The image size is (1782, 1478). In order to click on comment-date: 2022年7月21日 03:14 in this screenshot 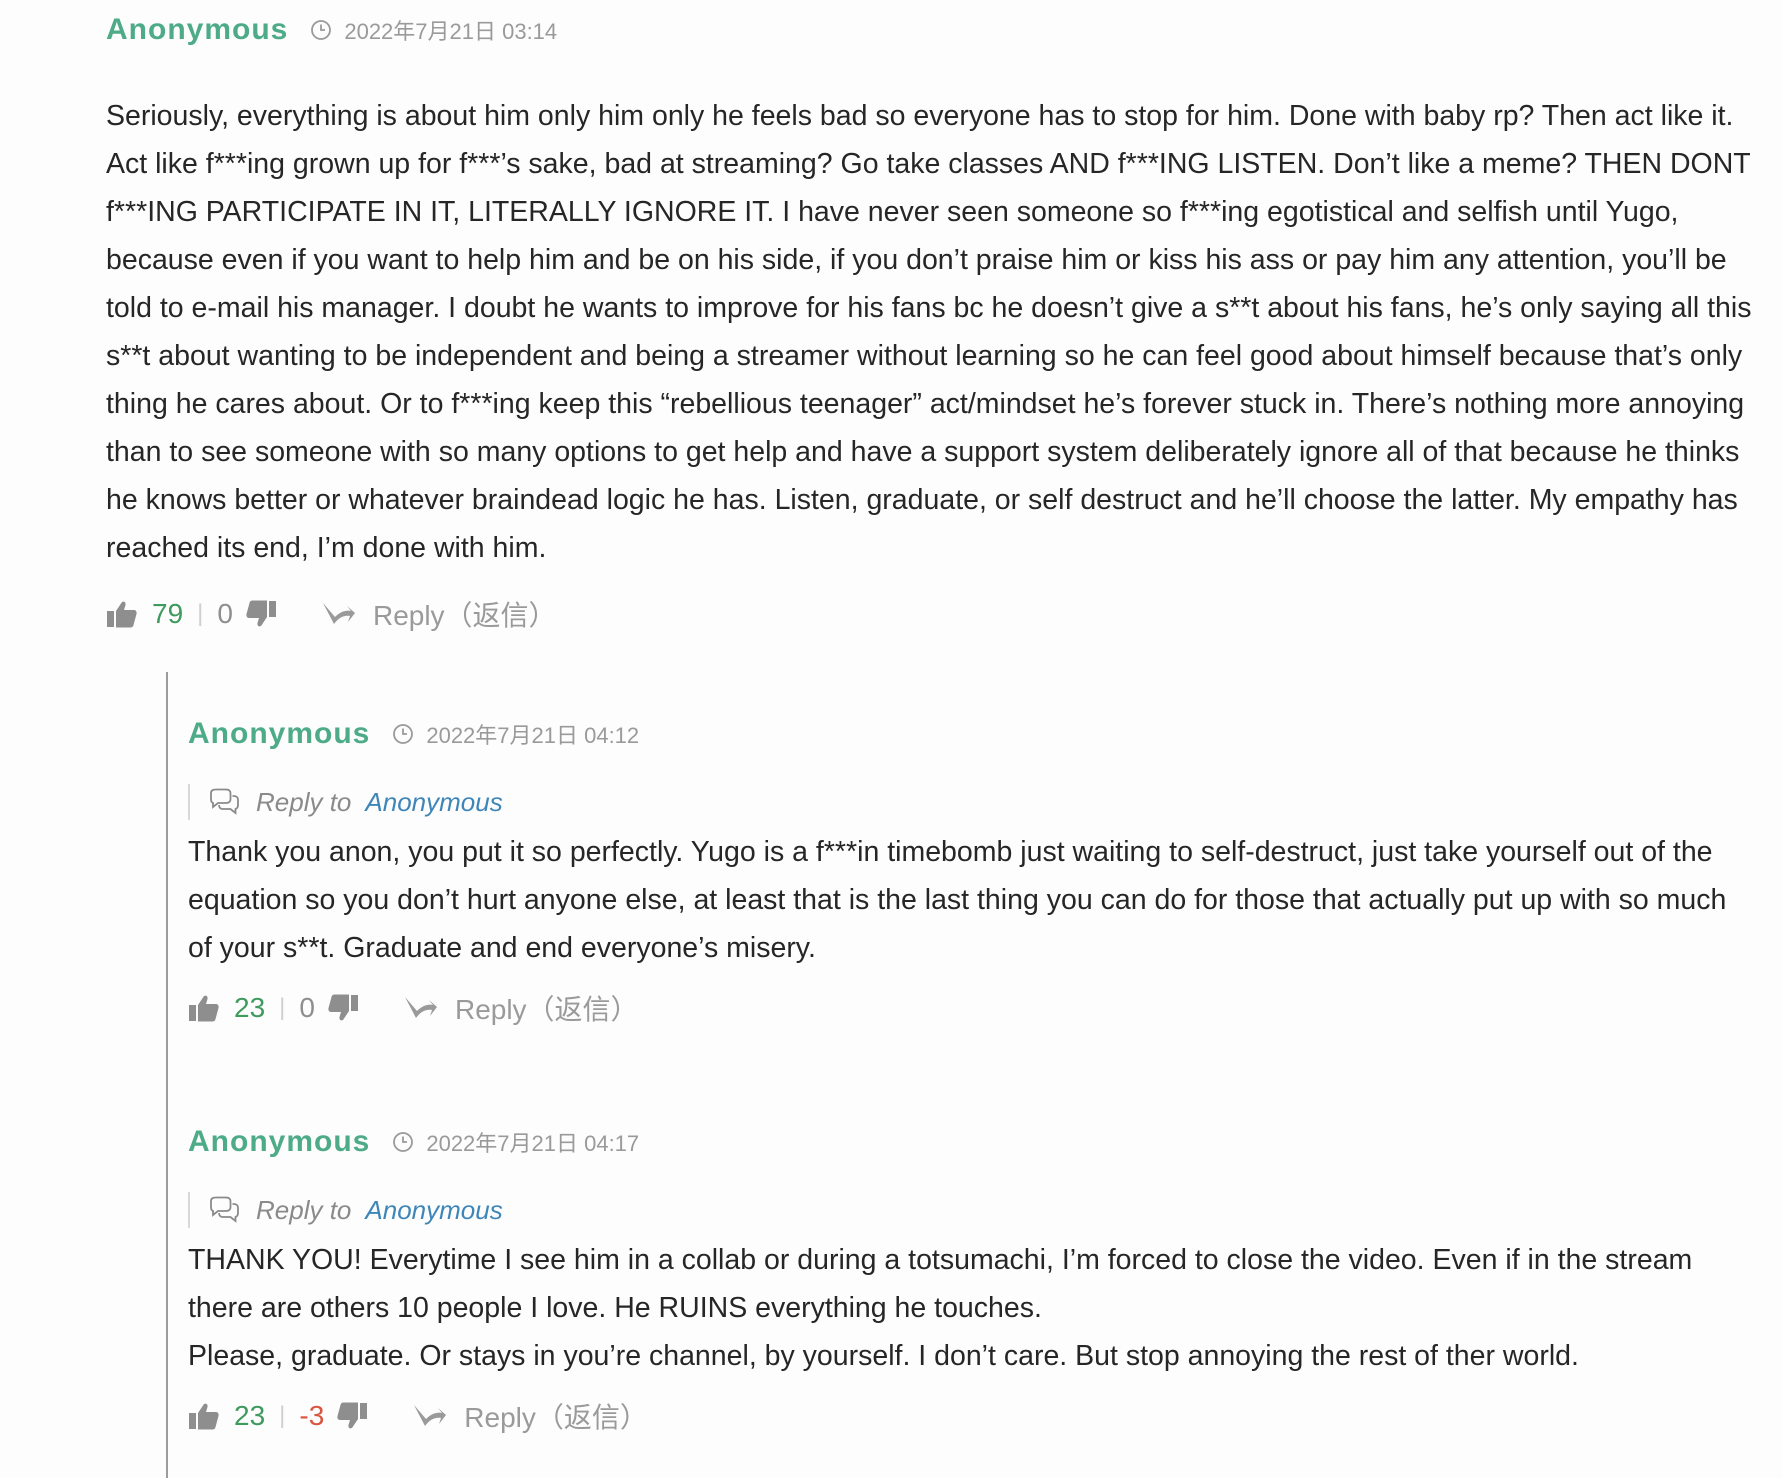, I will do `click(451, 31)`.